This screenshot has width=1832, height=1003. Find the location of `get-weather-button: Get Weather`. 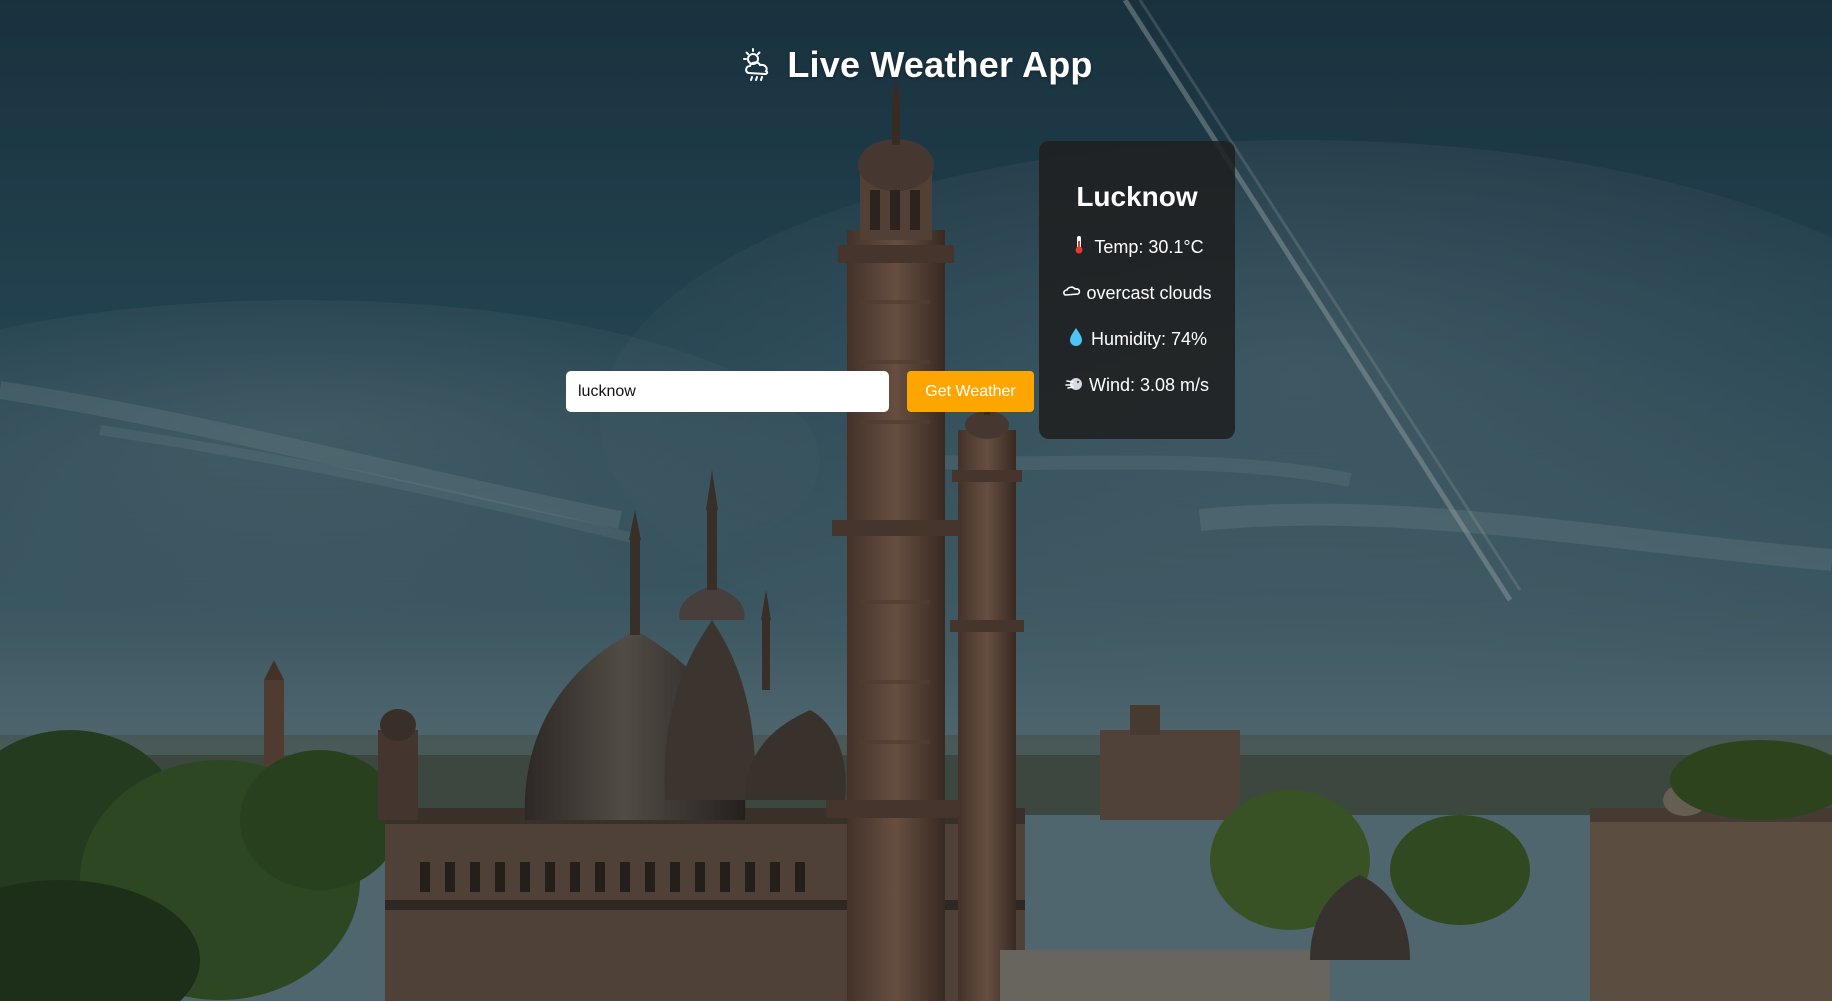

get-weather-button: Get Weather is located at coordinates (970, 391).